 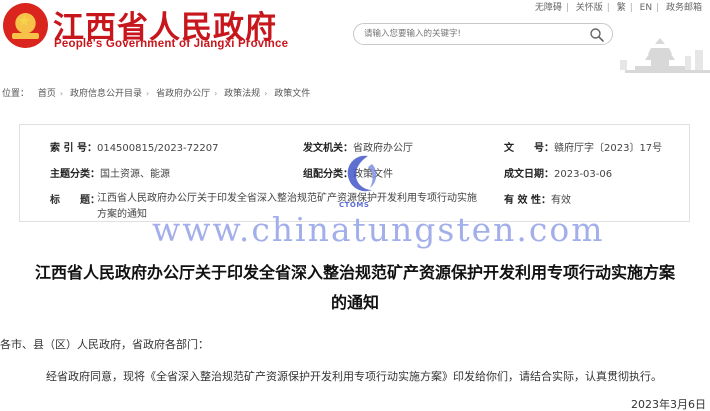 What do you see at coordinates (104, 344) in the screenshot?
I see `salutation: 各市、县（区）人民政府，省政府各部门：` at bounding box center [104, 344].